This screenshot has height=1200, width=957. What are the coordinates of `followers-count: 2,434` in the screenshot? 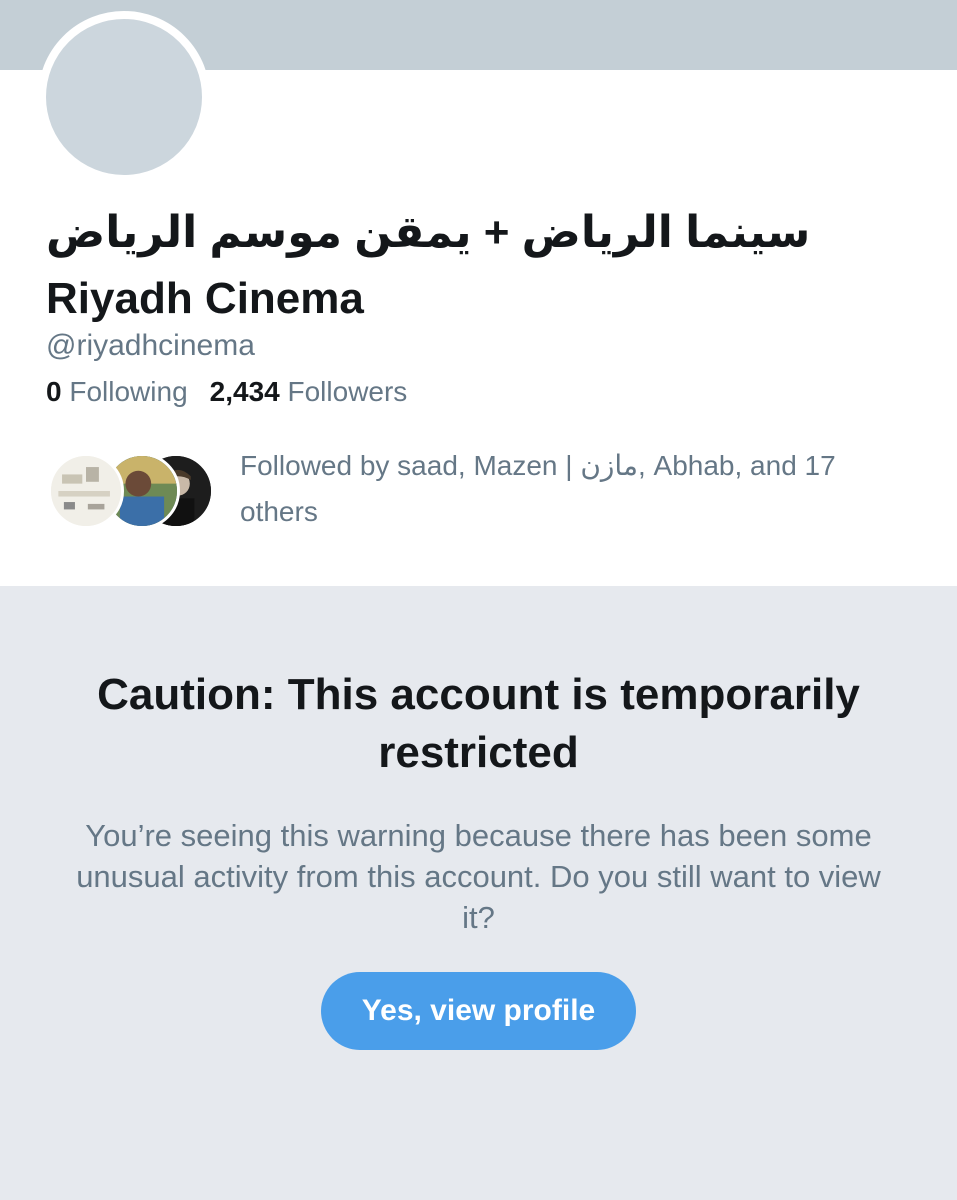 It's located at (244, 391).